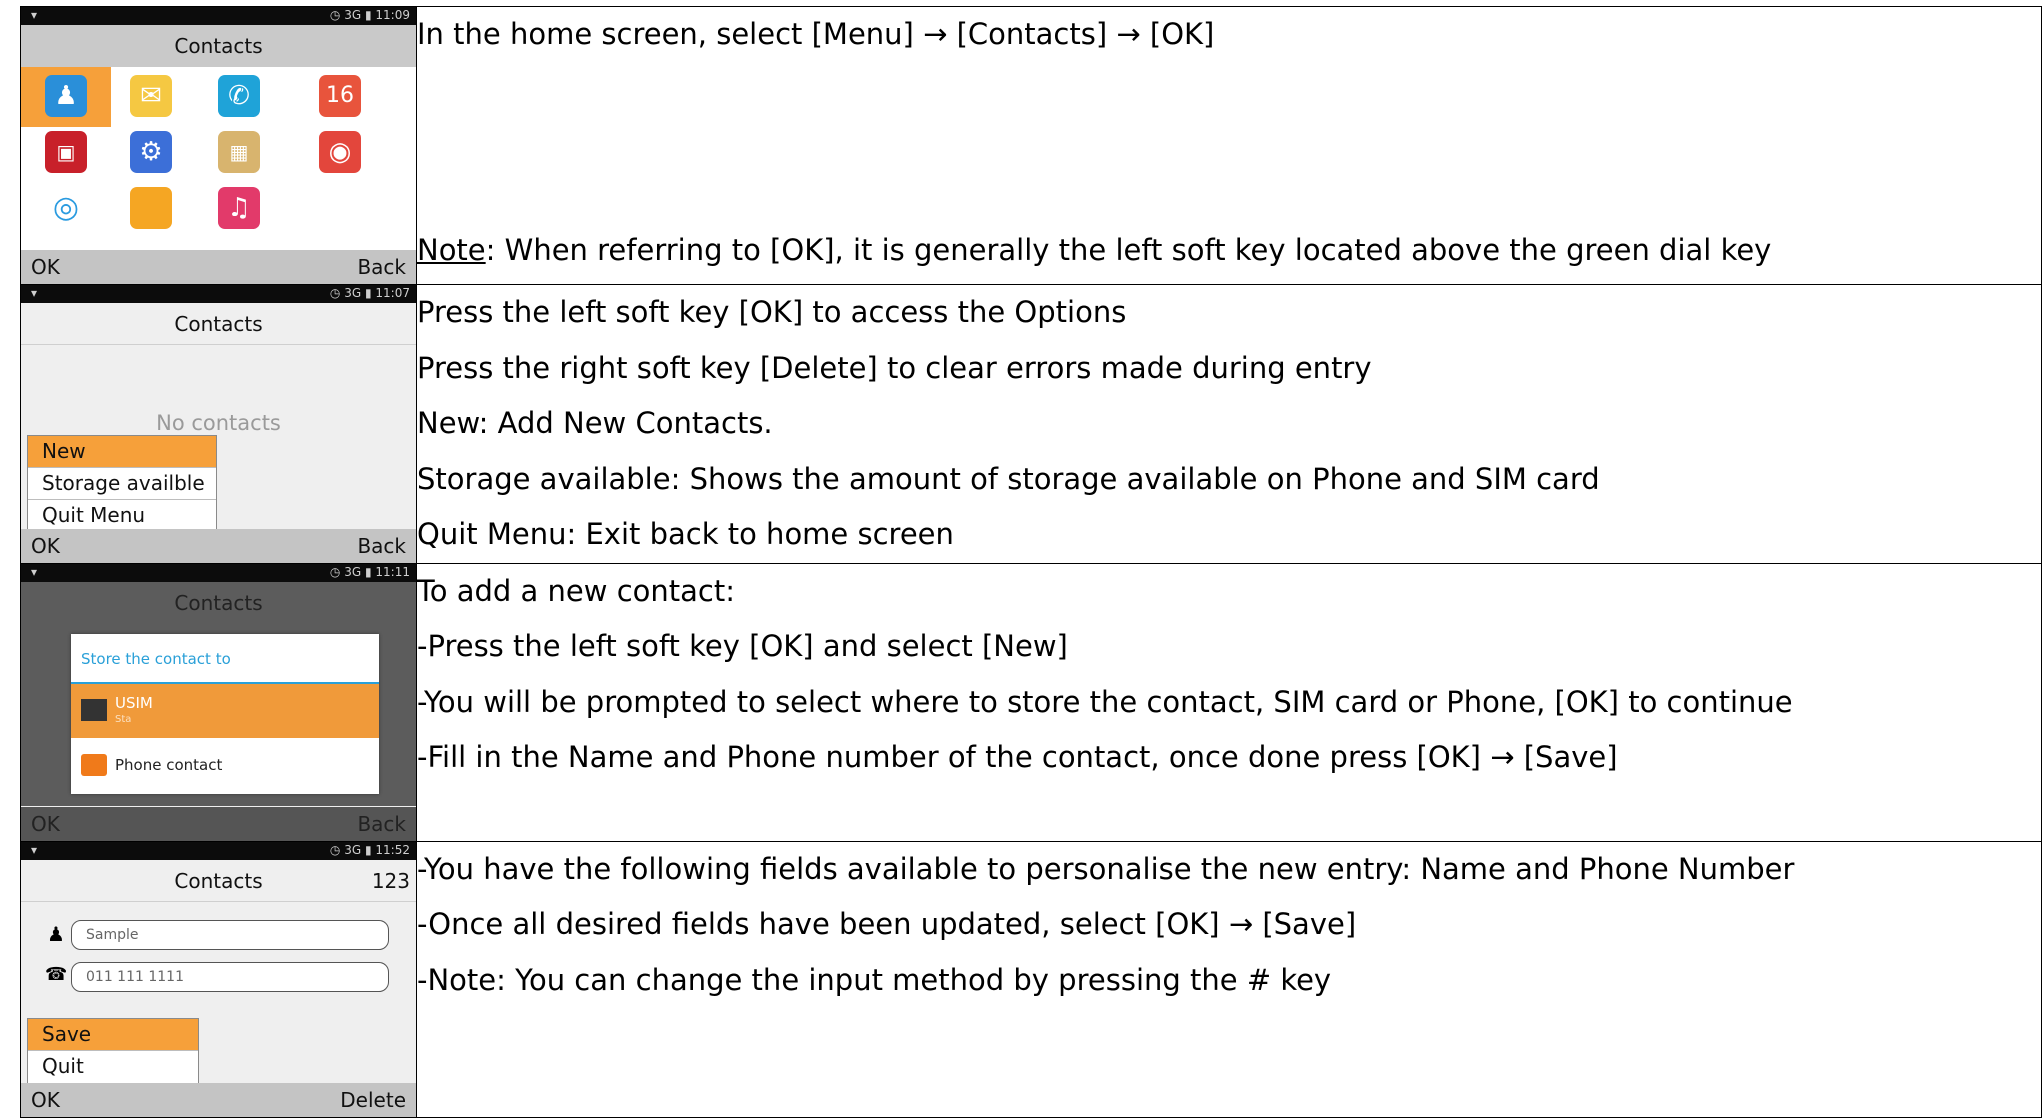 The image size is (2042, 1118). I want to click on menu-item-quit: Quit, so click(113, 1067).